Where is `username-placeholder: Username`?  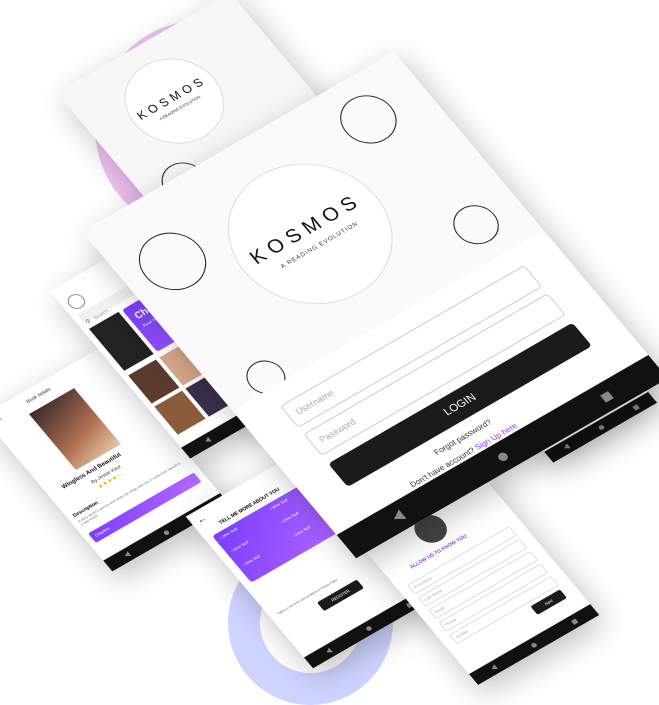 username-placeholder: Username is located at coordinates (315, 402).